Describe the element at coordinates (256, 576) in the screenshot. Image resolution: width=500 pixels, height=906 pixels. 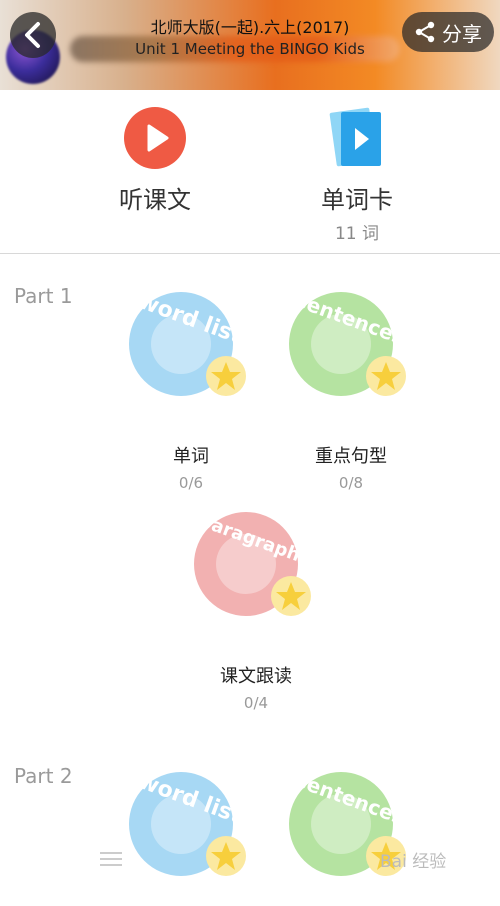
I see `paragraphs-badge: paragraphs` at that location.